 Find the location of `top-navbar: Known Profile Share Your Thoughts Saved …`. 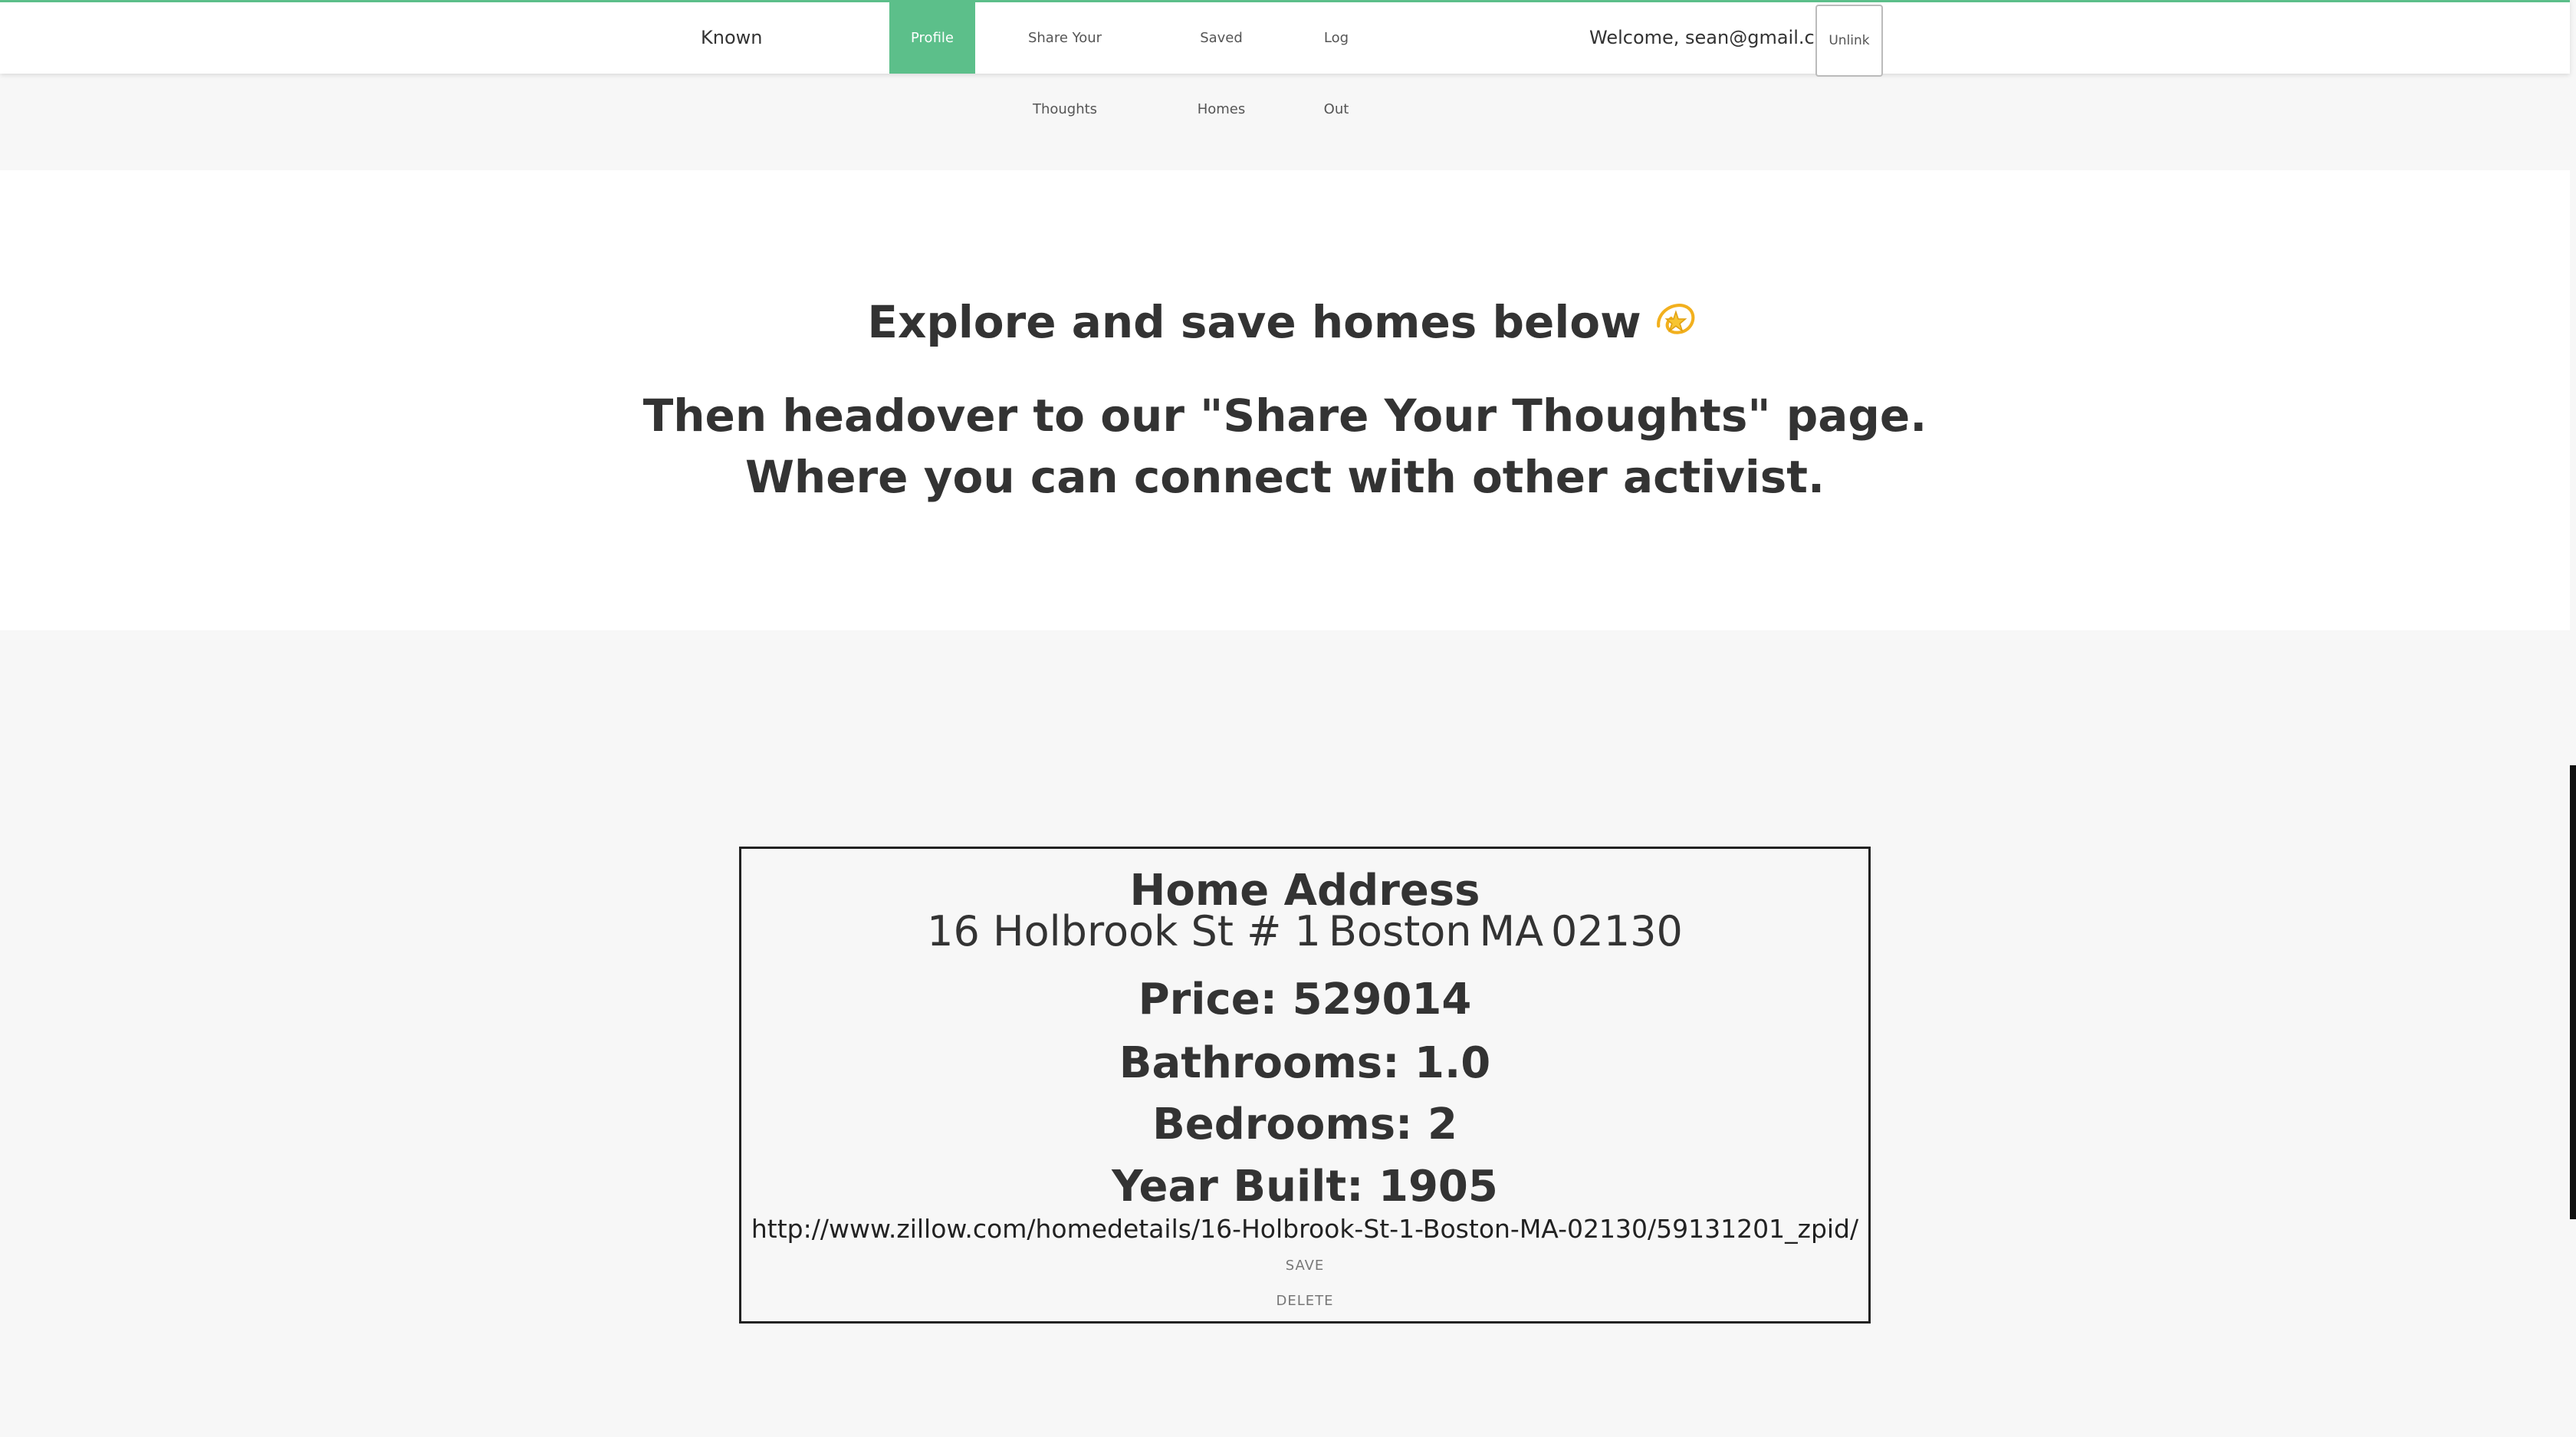

top-navbar: Known Profile Share Your Thoughts Saved … is located at coordinates (1285, 58).